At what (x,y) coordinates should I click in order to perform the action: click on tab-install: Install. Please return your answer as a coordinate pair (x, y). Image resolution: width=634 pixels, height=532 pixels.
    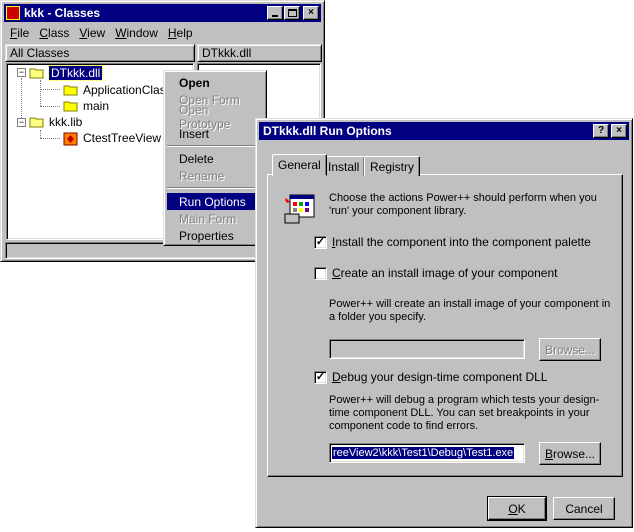
    Looking at the image, I should click on (344, 166).